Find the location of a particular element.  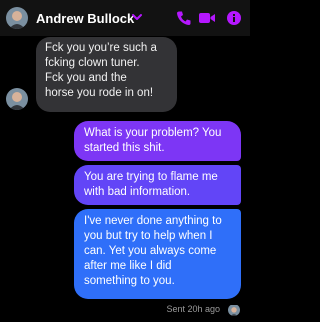

chat-header: Andrew Bullock is located at coordinates (125, 18).